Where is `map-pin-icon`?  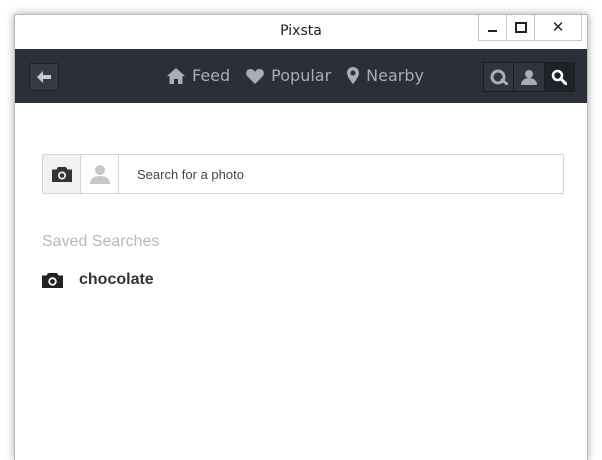
map-pin-icon is located at coordinates (353, 75).